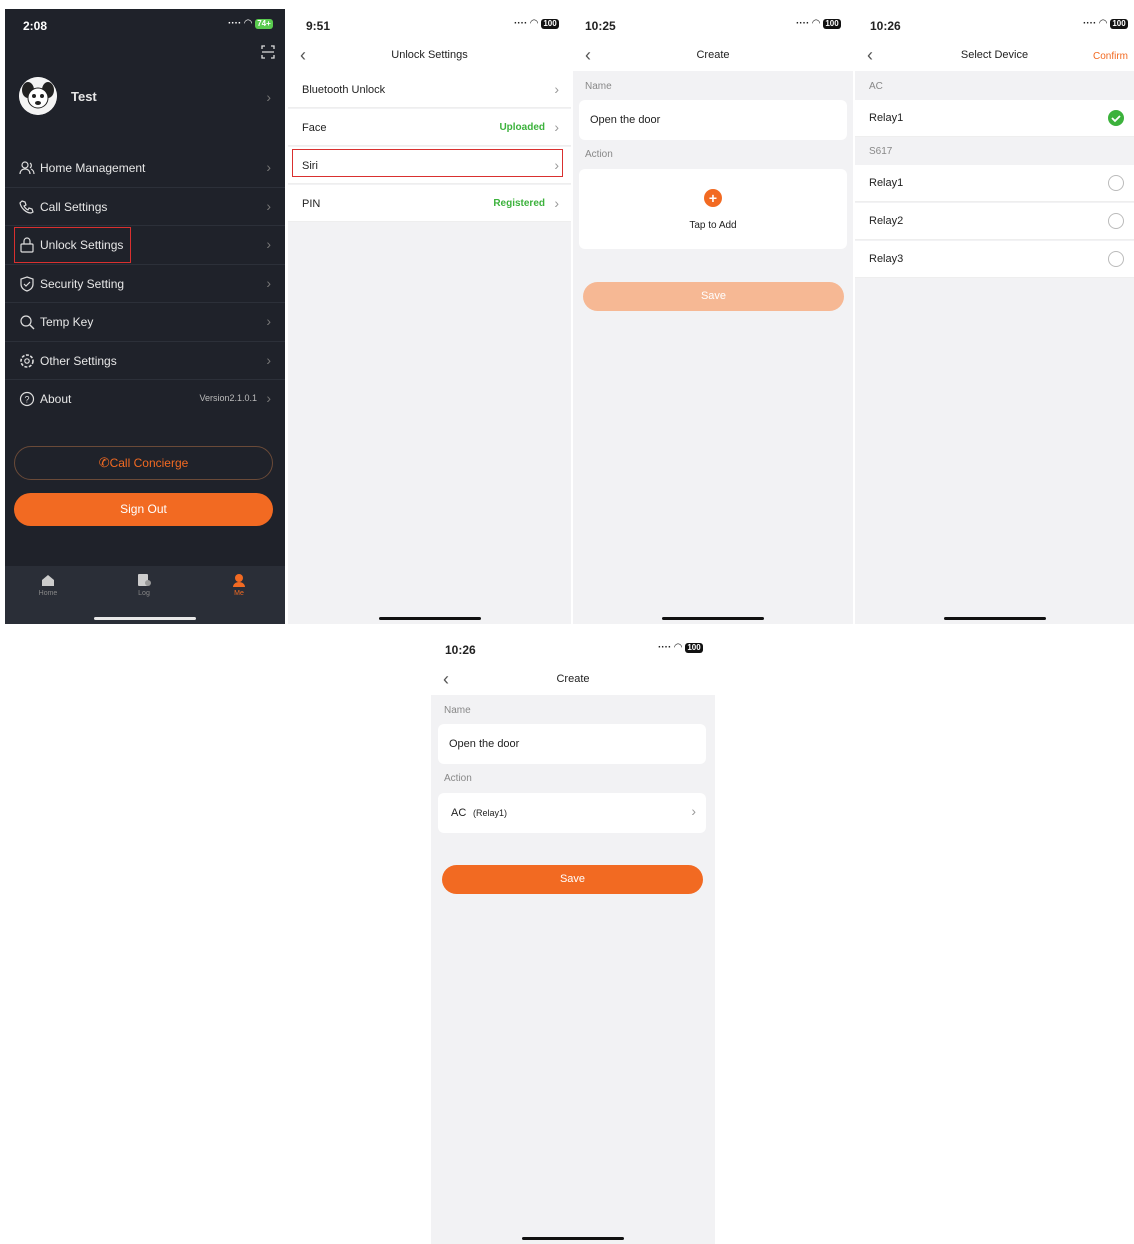 Image resolution: width=1134 pixels, height=1244 pixels. What do you see at coordinates (600, 26) in the screenshot?
I see `status-time: 10:25` at bounding box center [600, 26].